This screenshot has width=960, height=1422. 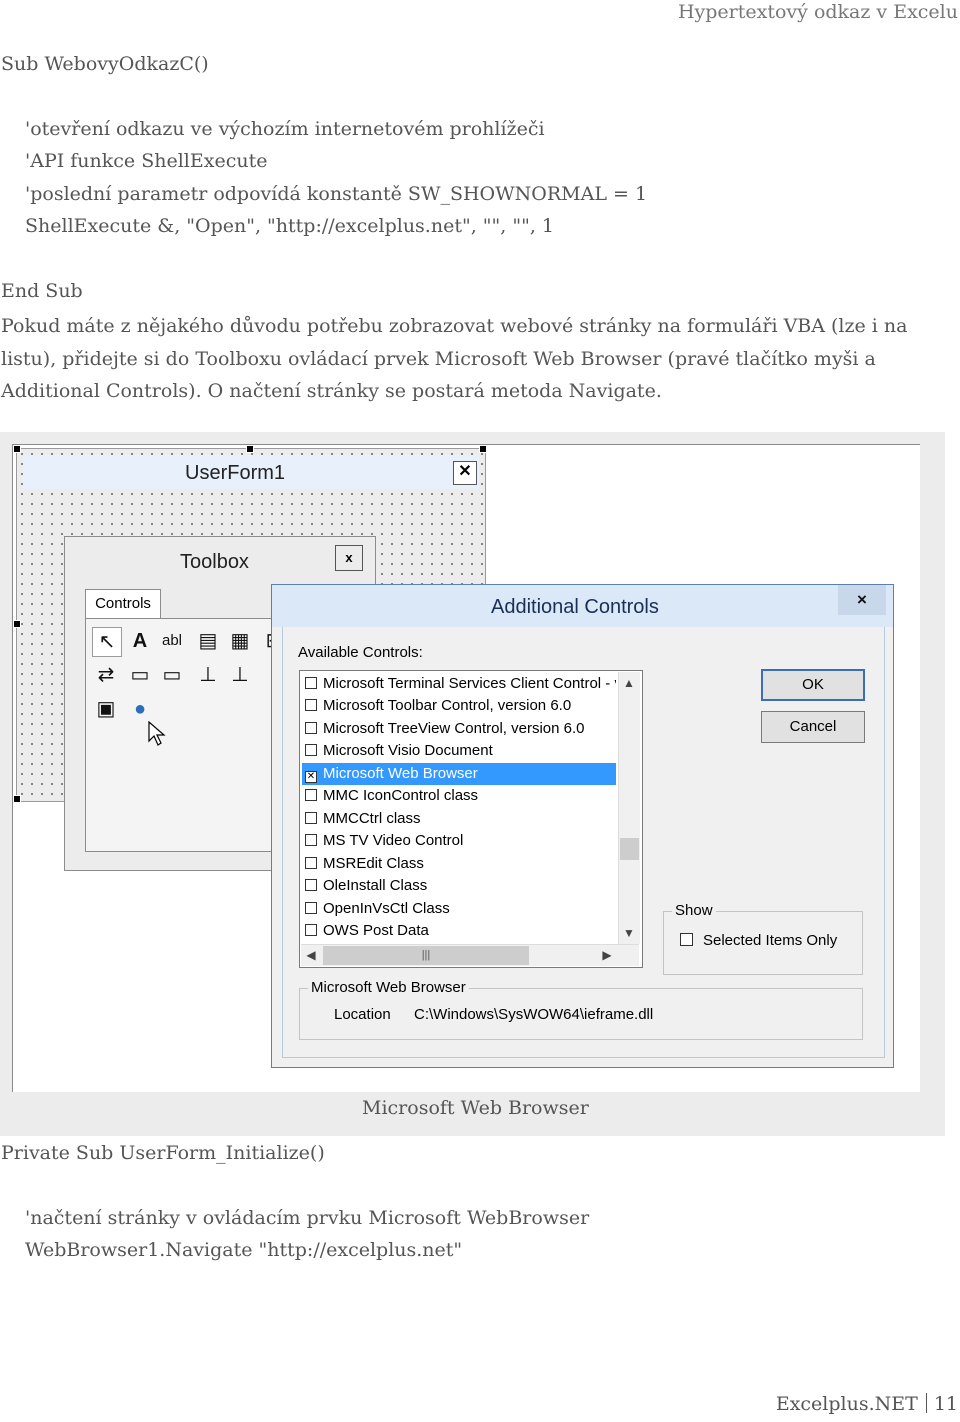 What do you see at coordinates (311, 777) in the screenshot?
I see `checkbox-checked: ✕` at bounding box center [311, 777].